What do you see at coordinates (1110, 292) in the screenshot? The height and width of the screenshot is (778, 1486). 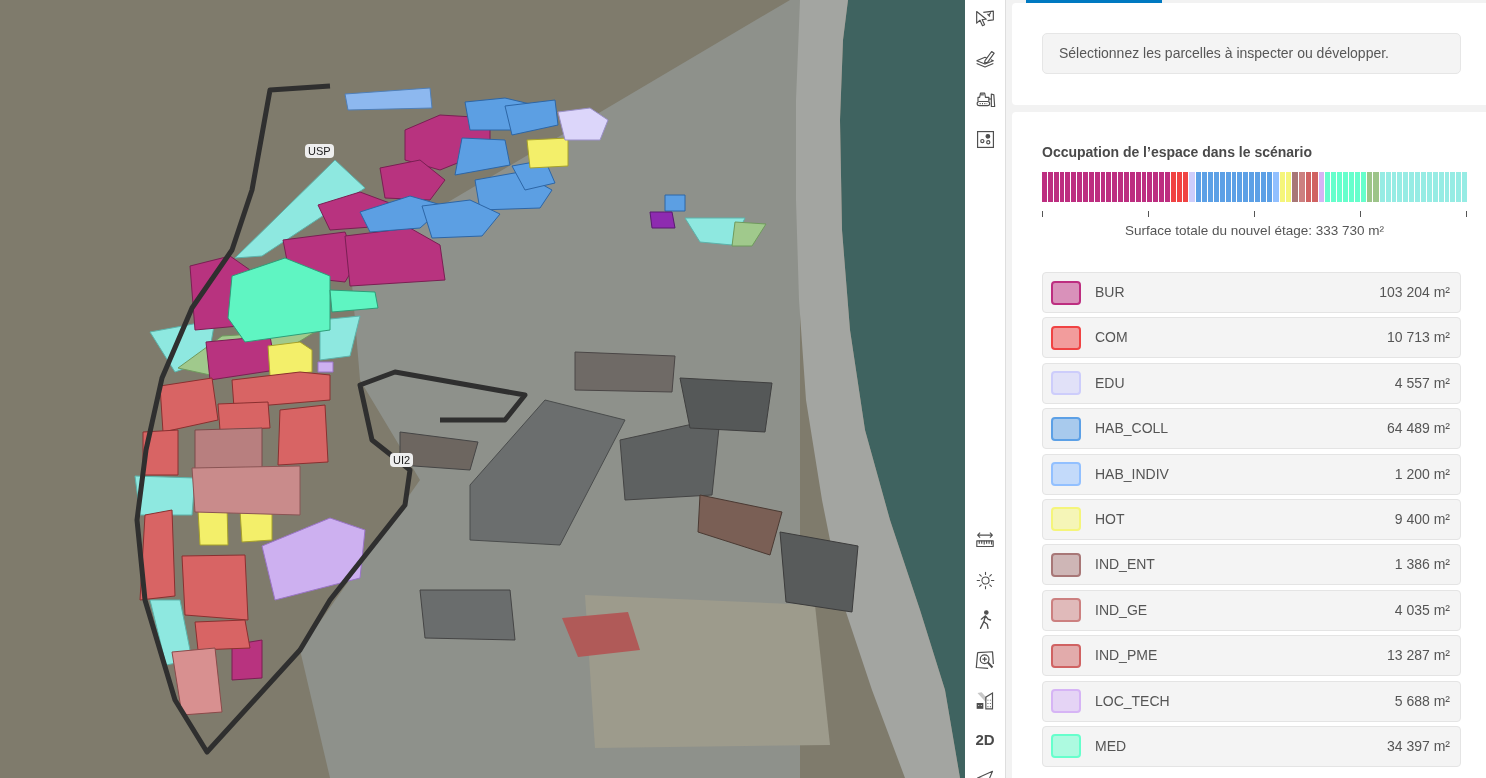 I see `category-label: BUR` at bounding box center [1110, 292].